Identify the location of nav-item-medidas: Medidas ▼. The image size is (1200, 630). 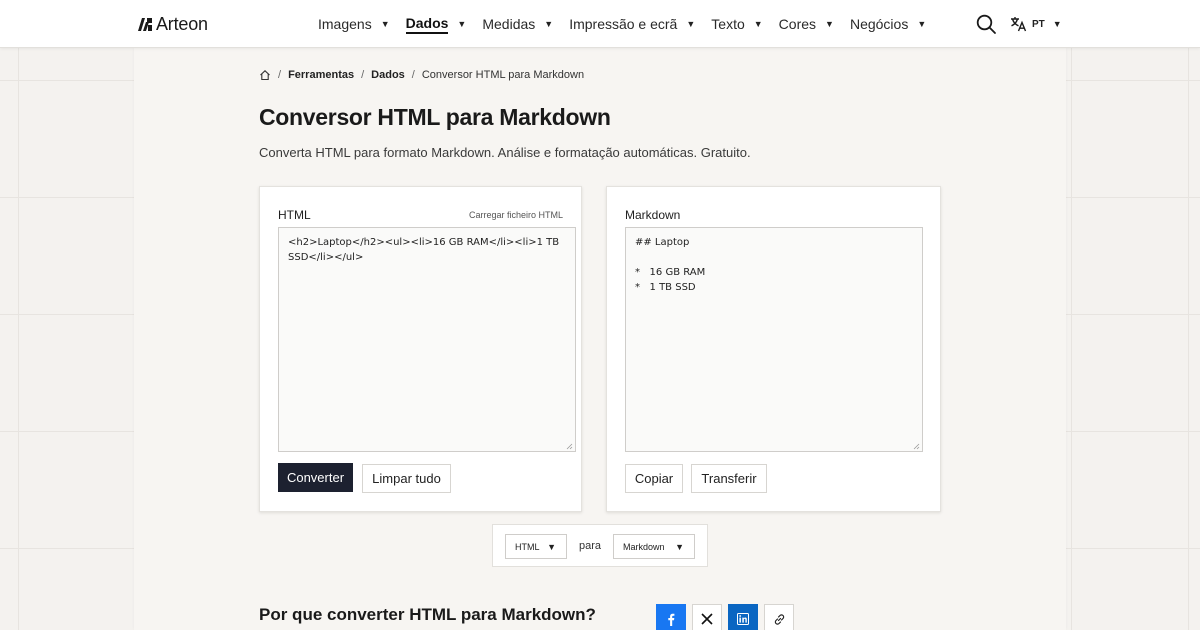
(517, 24).